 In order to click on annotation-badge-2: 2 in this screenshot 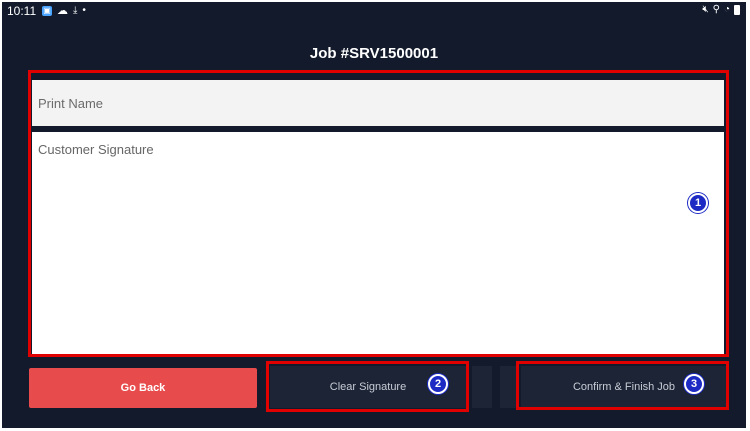, I will do `click(438, 384)`.